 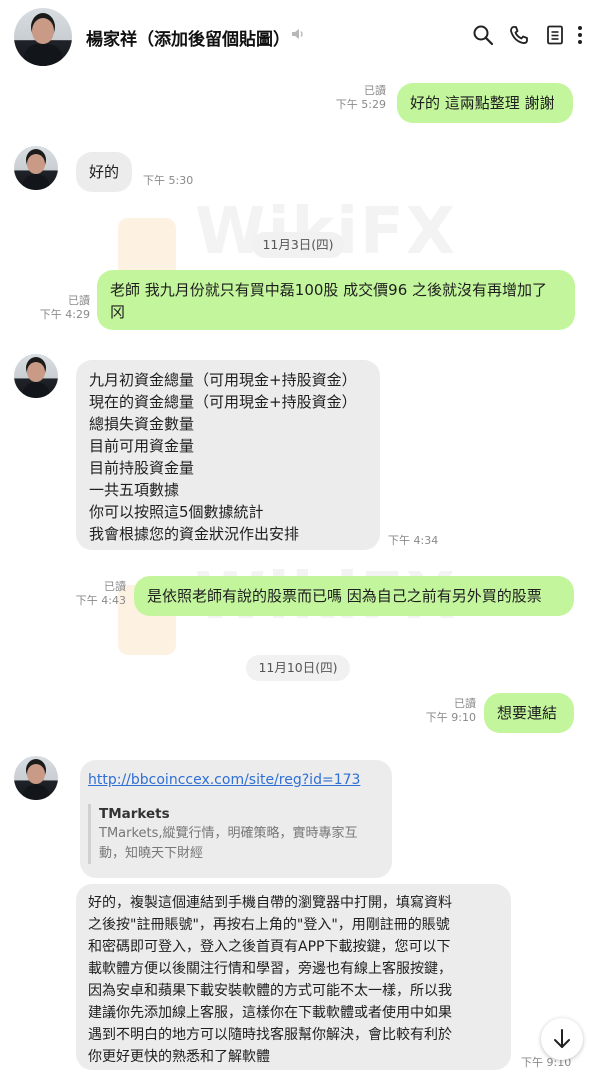 What do you see at coordinates (228, 833) in the screenshot?
I see `link-preview-desc-line: TMarkets,縱覽行情，明確策略，實時專家互` at bounding box center [228, 833].